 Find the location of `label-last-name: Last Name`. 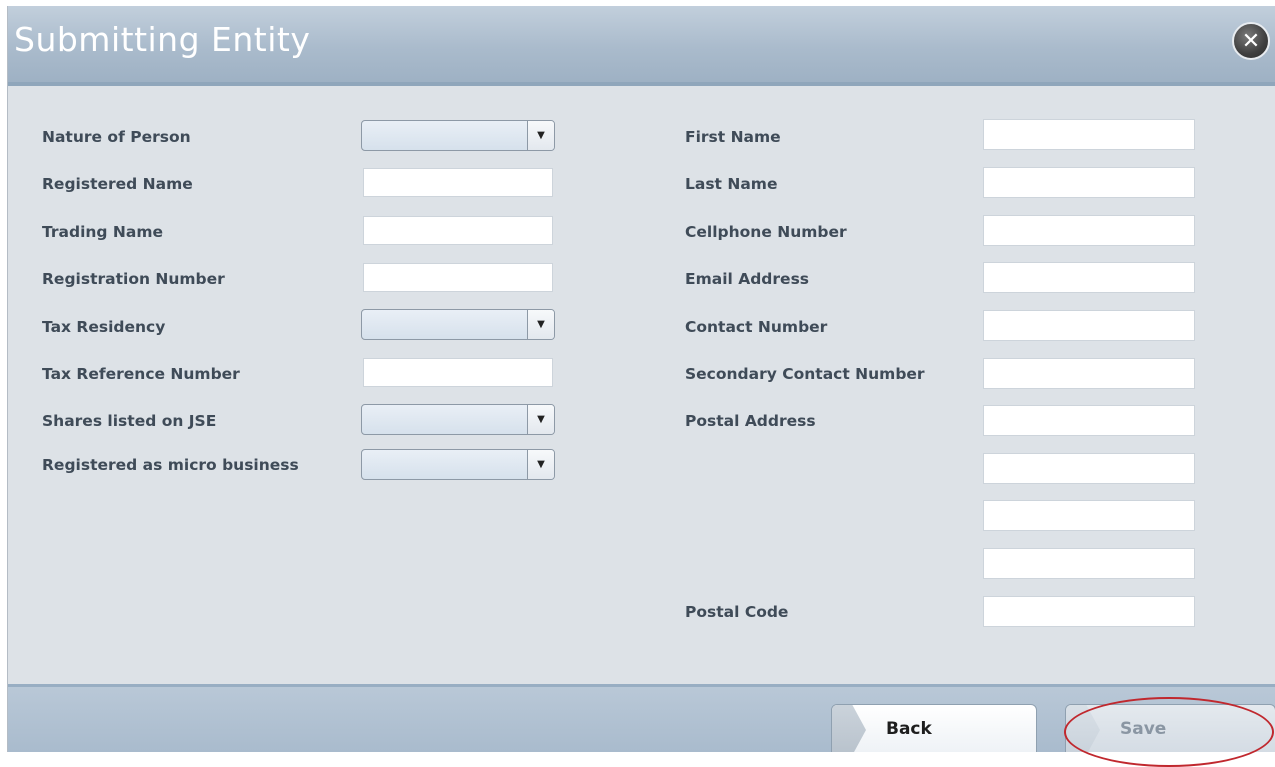

label-last-name: Last Name is located at coordinates (731, 184).